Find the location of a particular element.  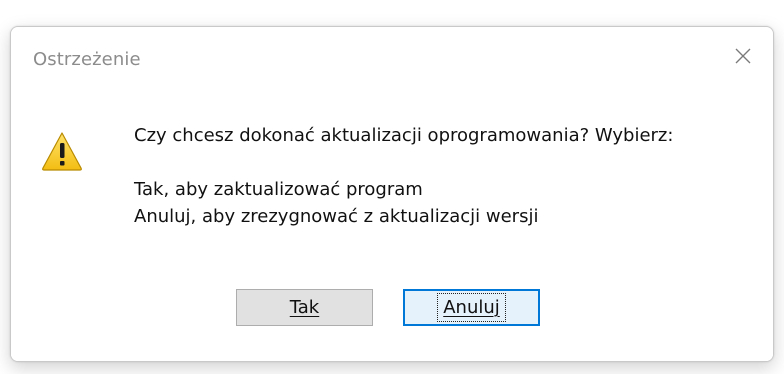

cancel-button-label: Anuluj is located at coordinates (471, 307).